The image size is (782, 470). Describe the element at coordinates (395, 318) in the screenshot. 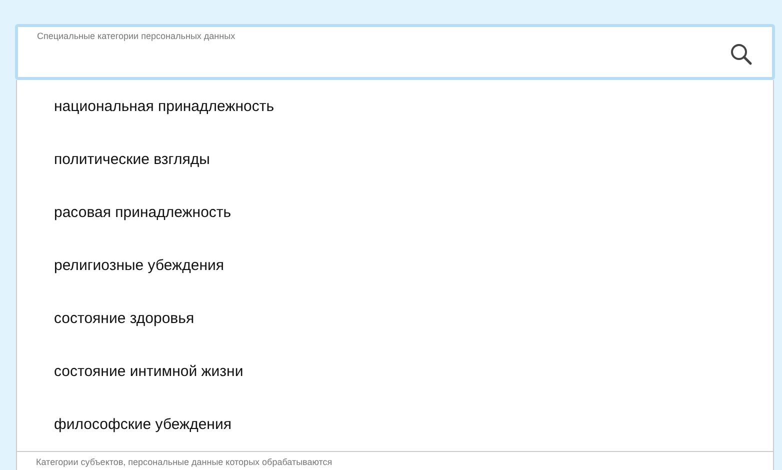

I see `dropdown-option: состояние здоровья` at that location.